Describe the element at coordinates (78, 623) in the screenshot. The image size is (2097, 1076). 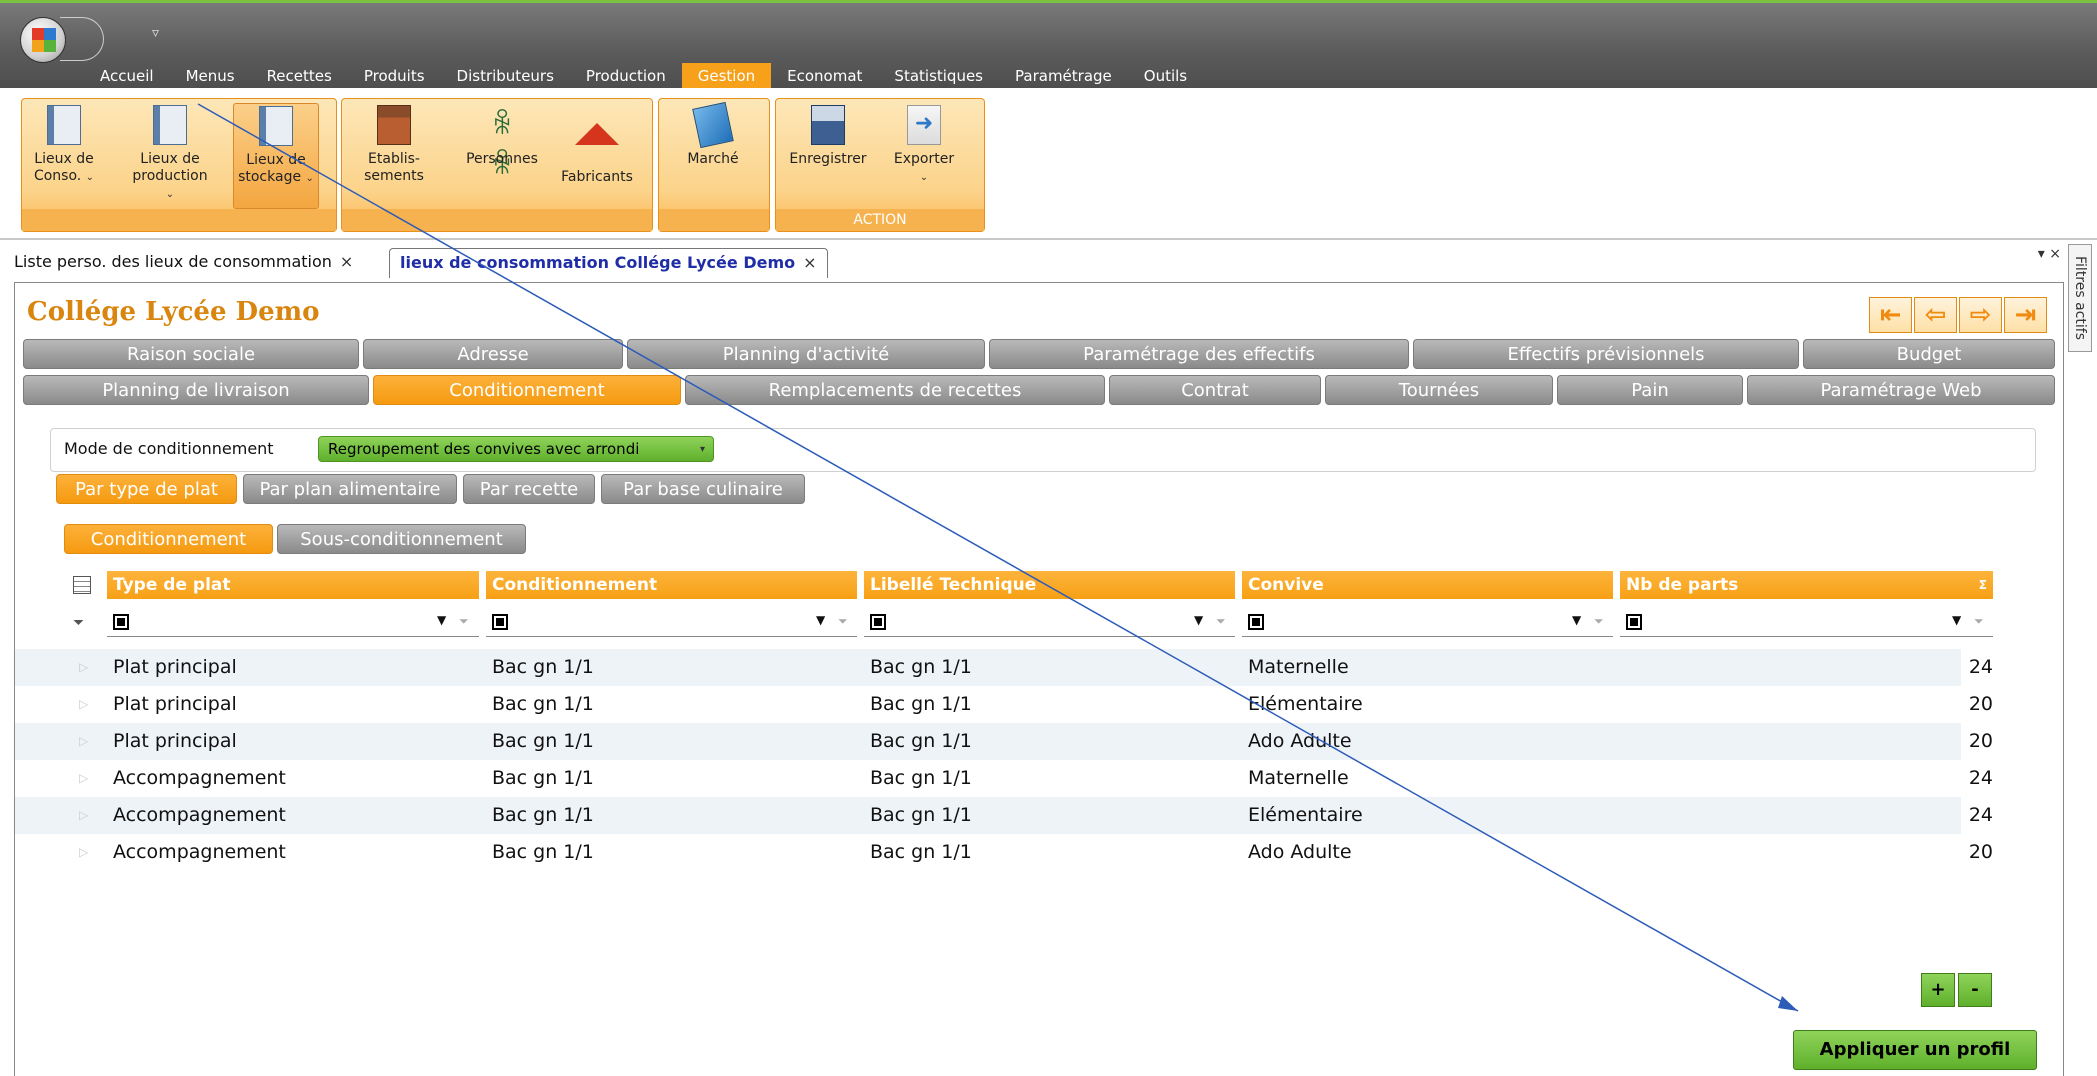
I see `filter-icon: ⏷` at that location.